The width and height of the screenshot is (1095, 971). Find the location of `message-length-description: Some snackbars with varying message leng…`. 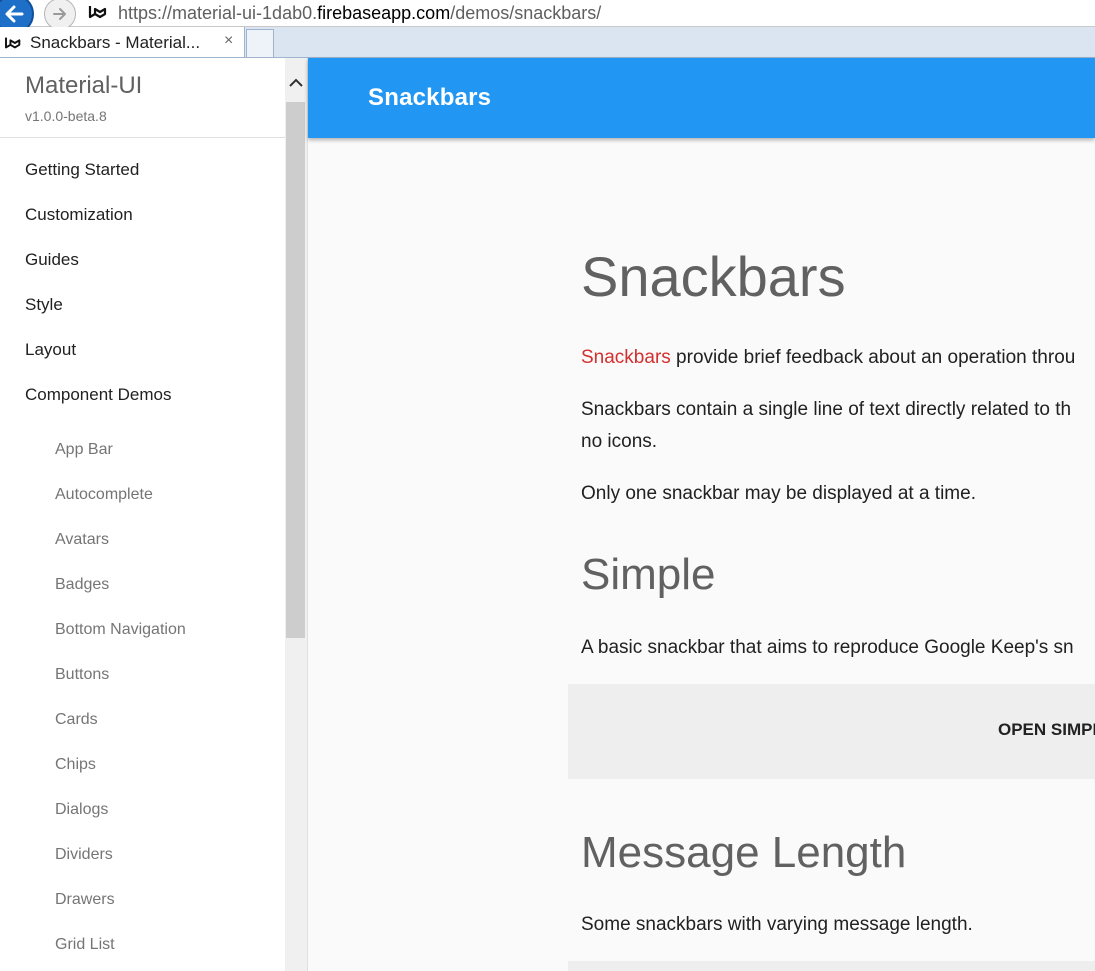

message-length-description: Some snackbars with varying message leng… is located at coordinates (777, 924).